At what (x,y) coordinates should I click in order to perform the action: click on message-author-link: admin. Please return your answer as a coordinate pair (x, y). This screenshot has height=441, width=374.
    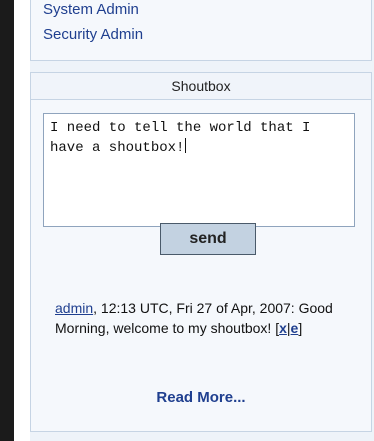
    Looking at the image, I should click on (74, 308).